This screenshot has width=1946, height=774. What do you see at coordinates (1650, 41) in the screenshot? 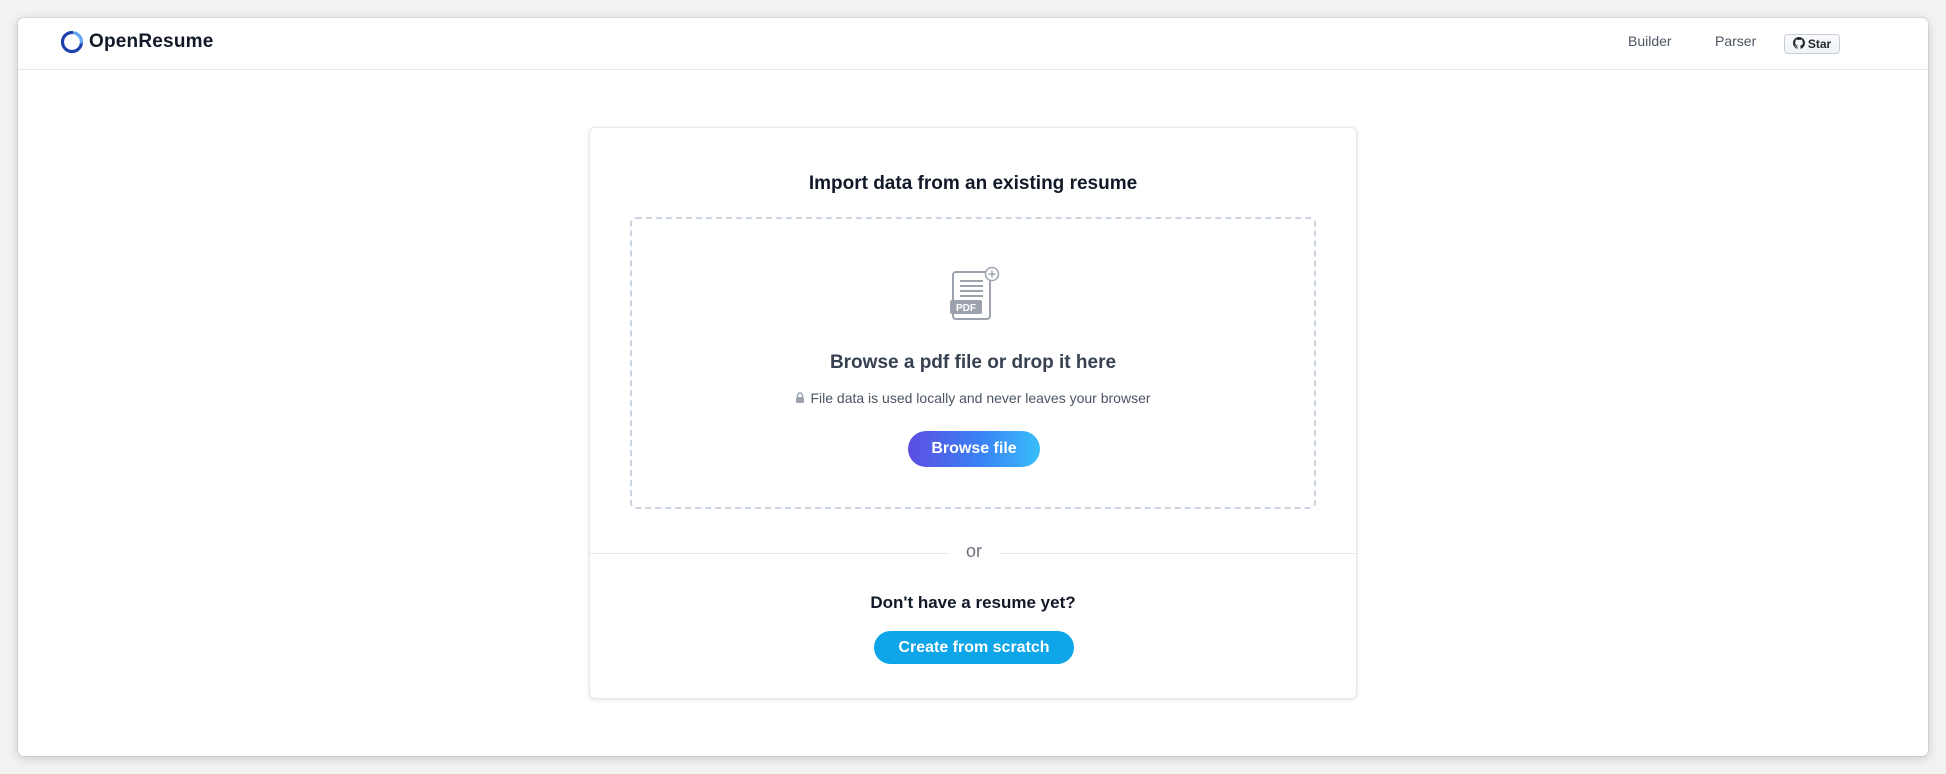
I see `nav-builder-link: Builder` at bounding box center [1650, 41].